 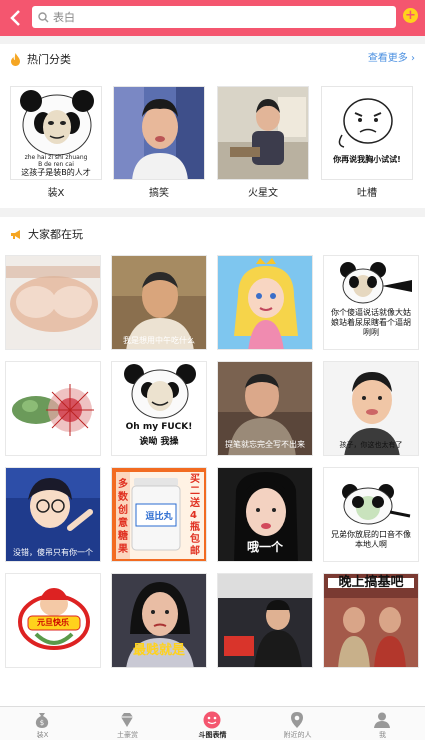 I want to click on category-martian-text, so click(x=263, y=133).